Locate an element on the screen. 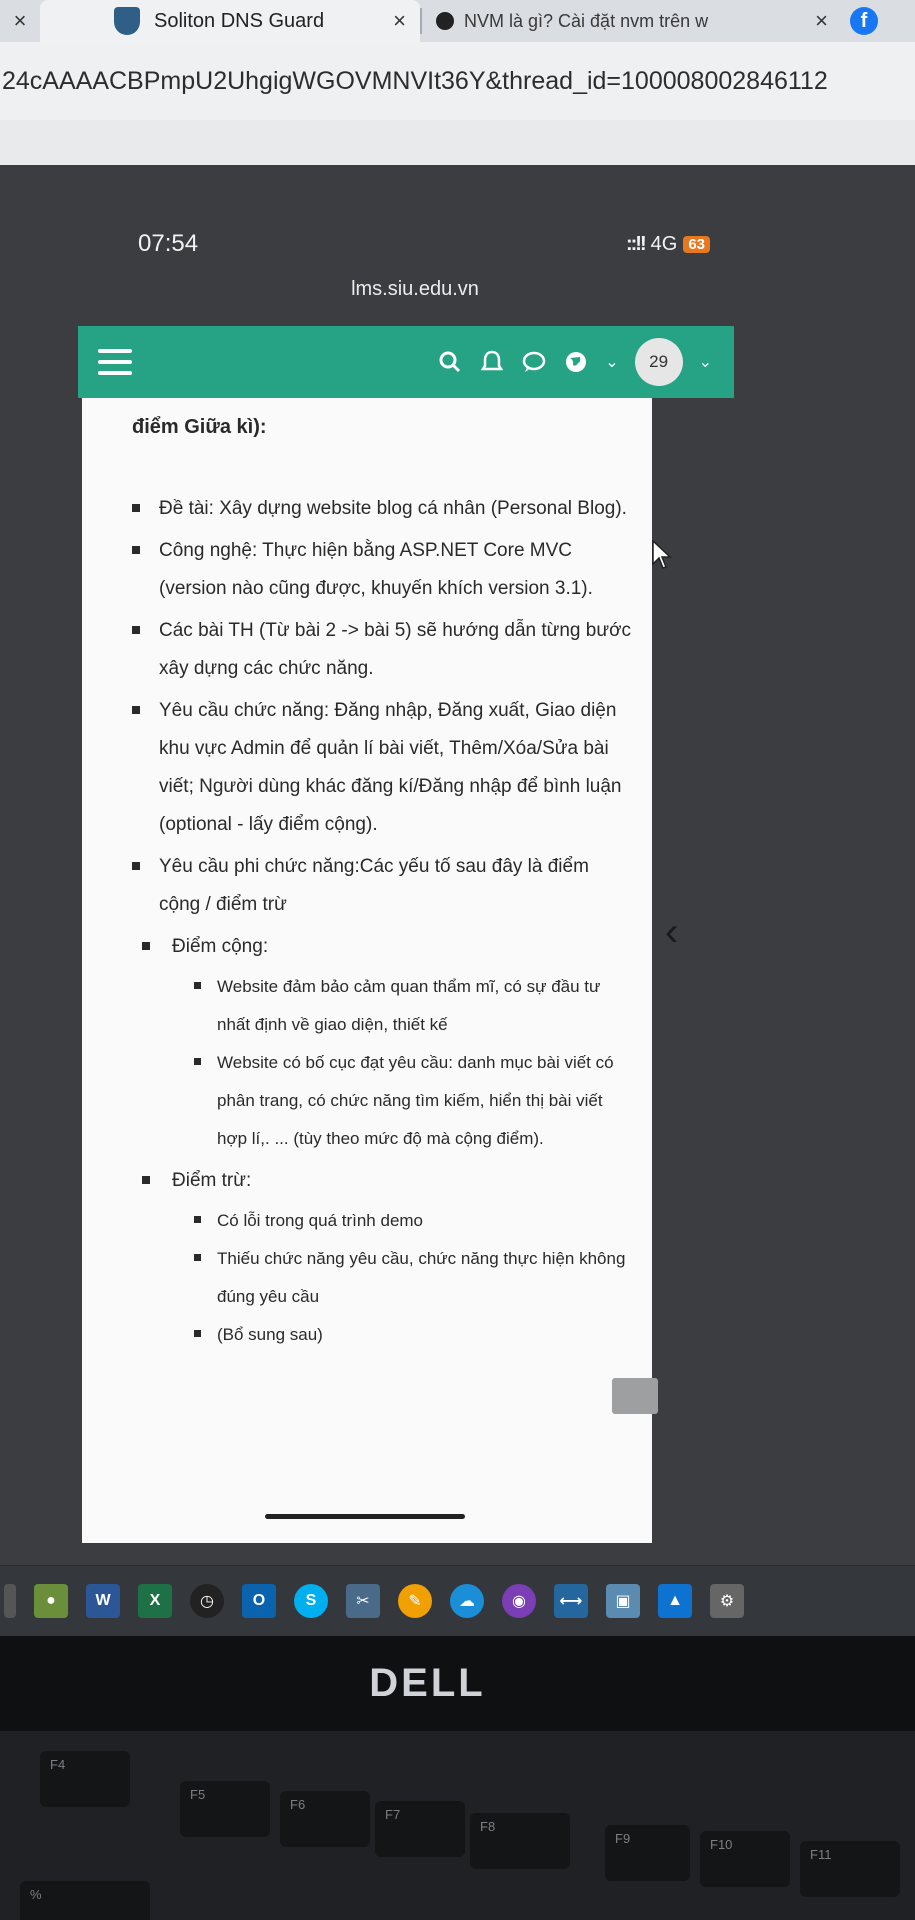  settings-app-icon: ⚙ is located at coordinates (727, 1601).